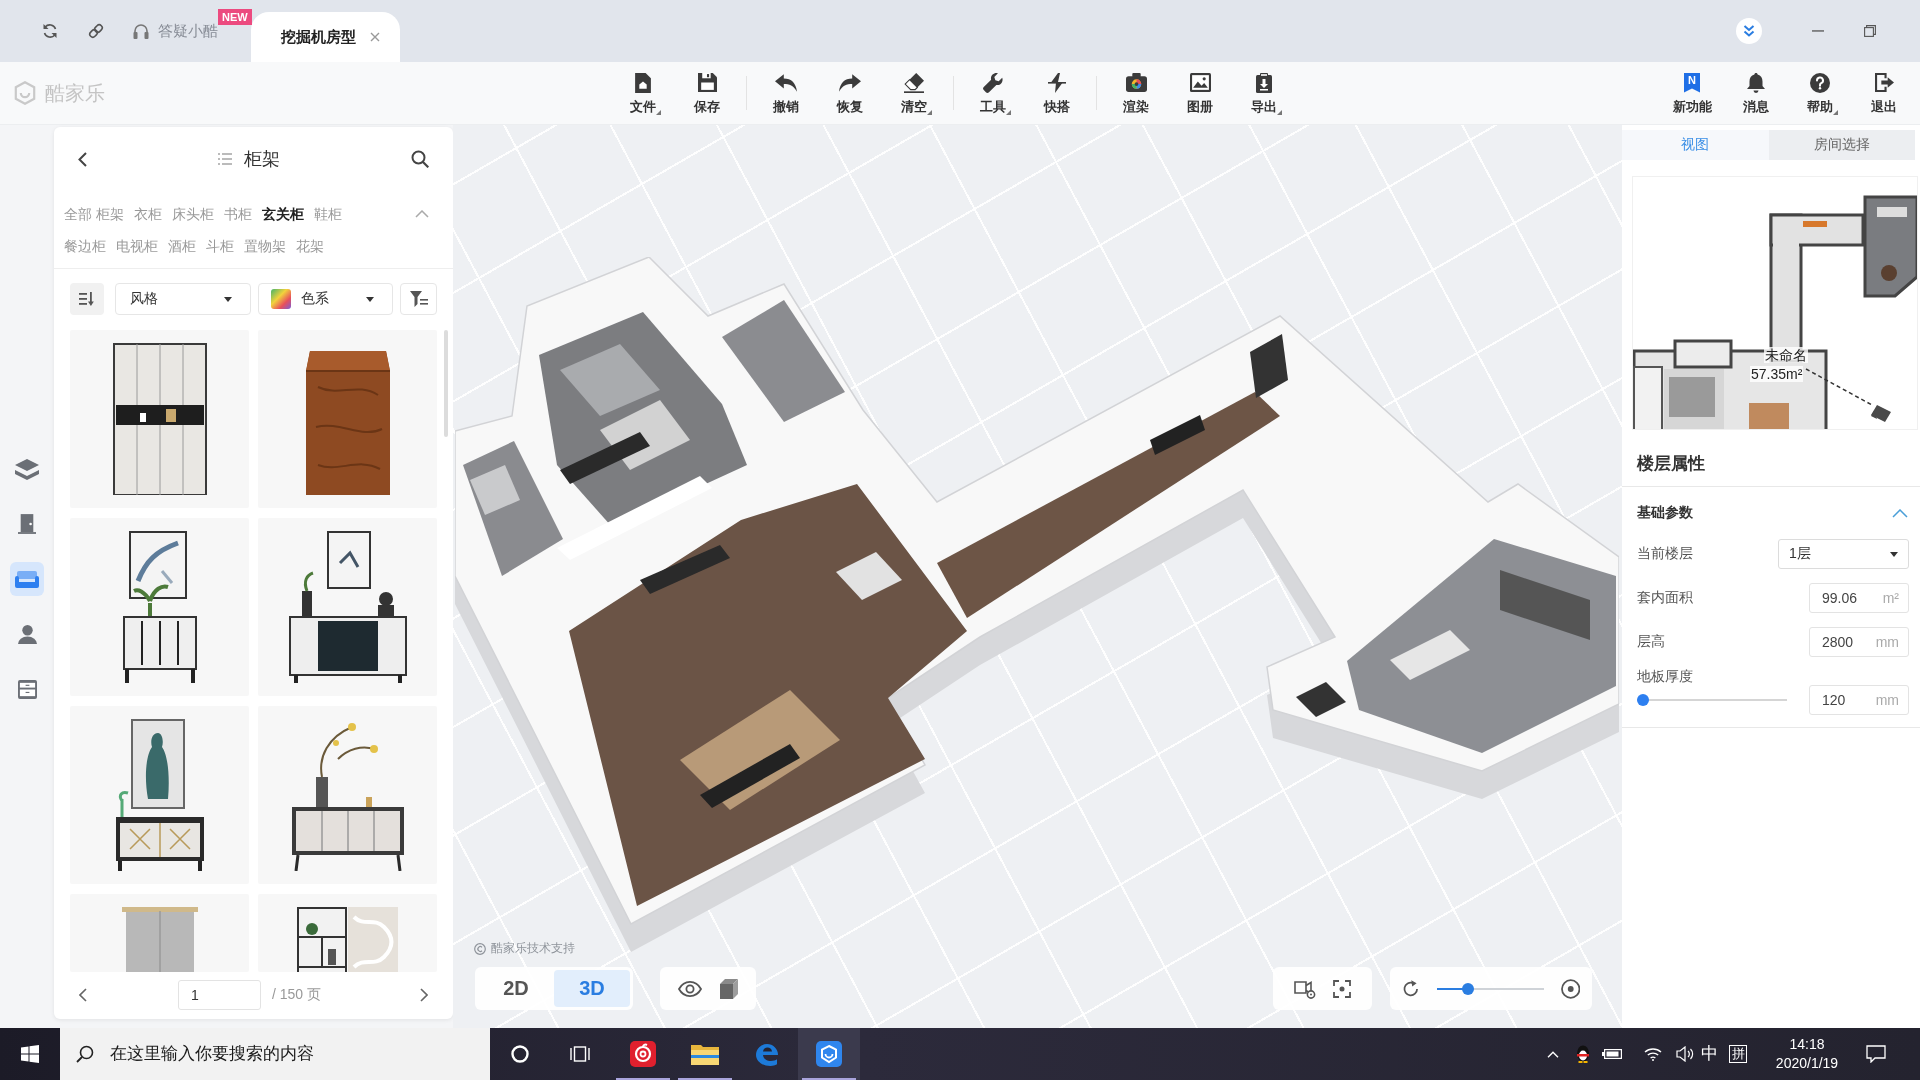 Image resolution: width=1920 pixels, height=1080 pixels. What do you see at coordinates (1820, 93) in the screenshot?
I see `help-button: 帮助` at bounding box center [1820, 93].